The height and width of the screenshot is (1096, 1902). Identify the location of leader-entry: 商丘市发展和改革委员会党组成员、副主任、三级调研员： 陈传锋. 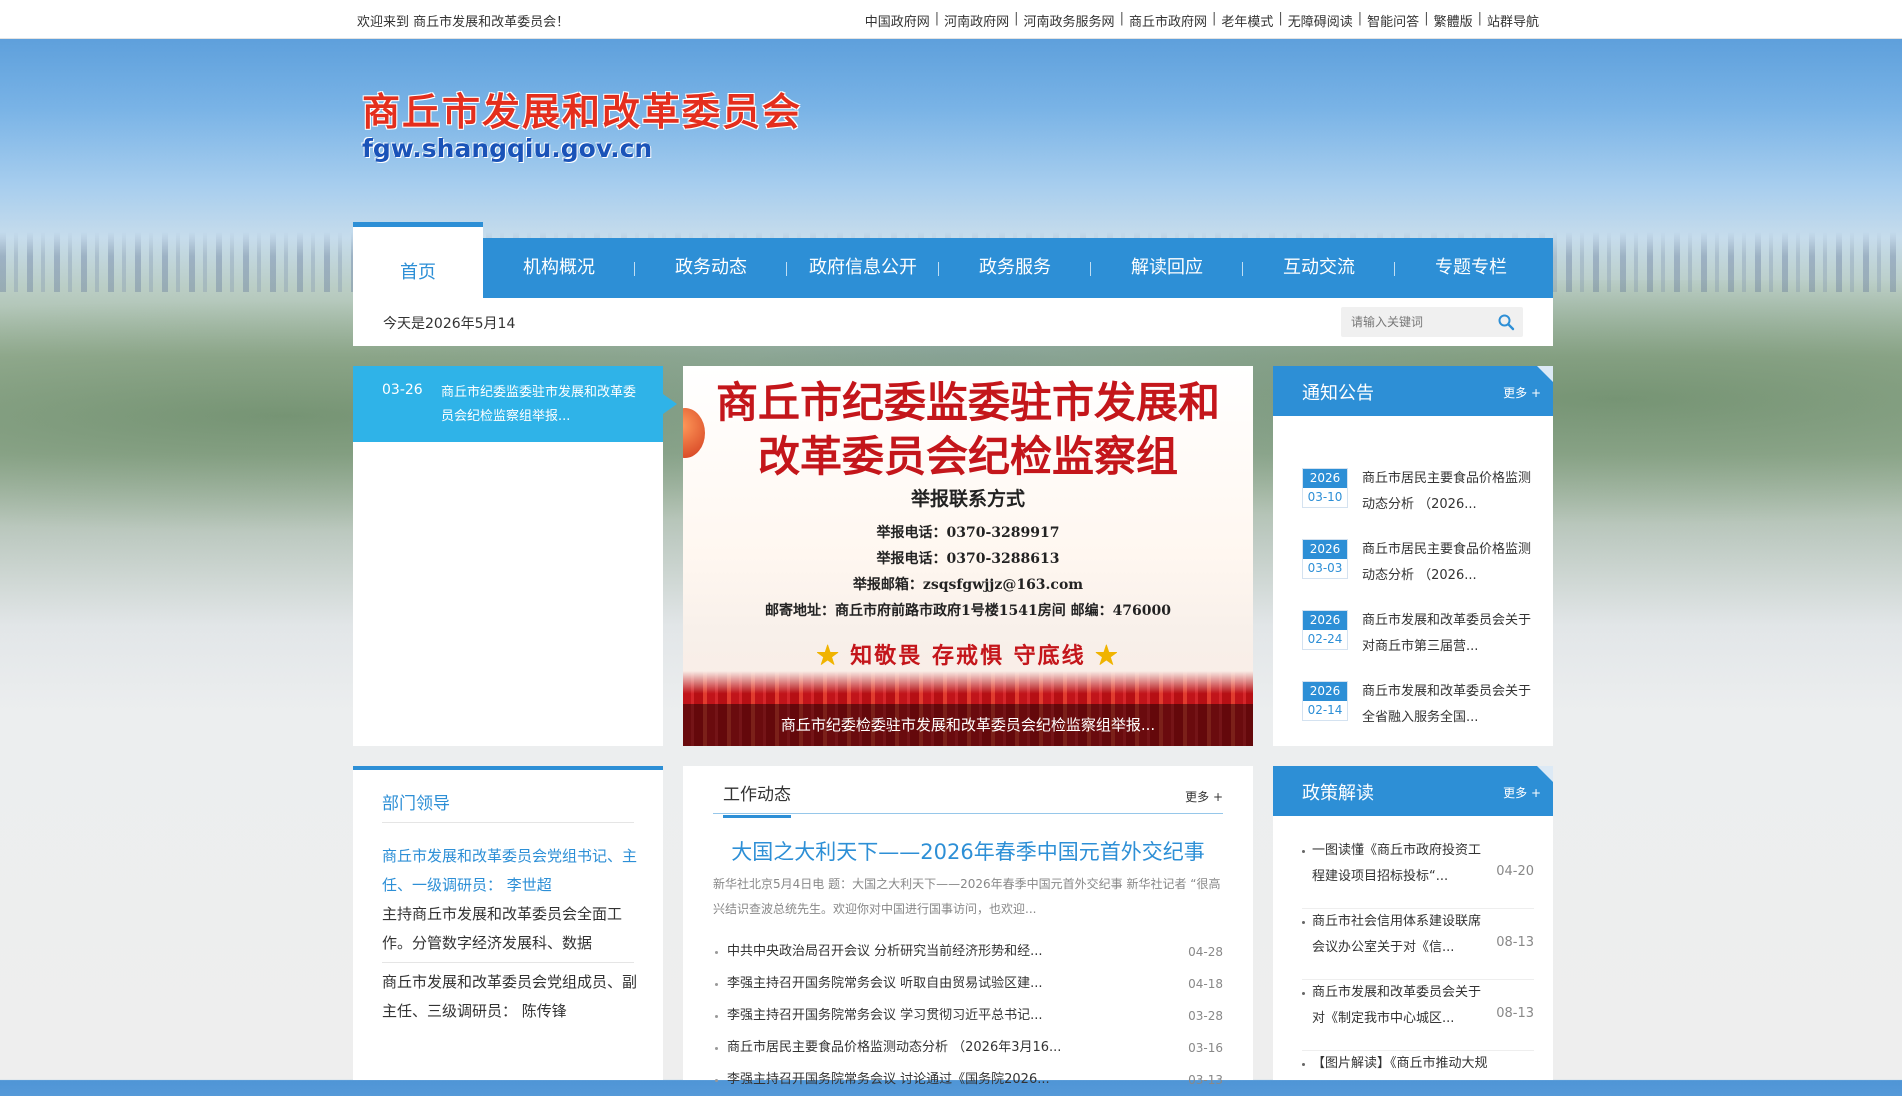
(509, 997).